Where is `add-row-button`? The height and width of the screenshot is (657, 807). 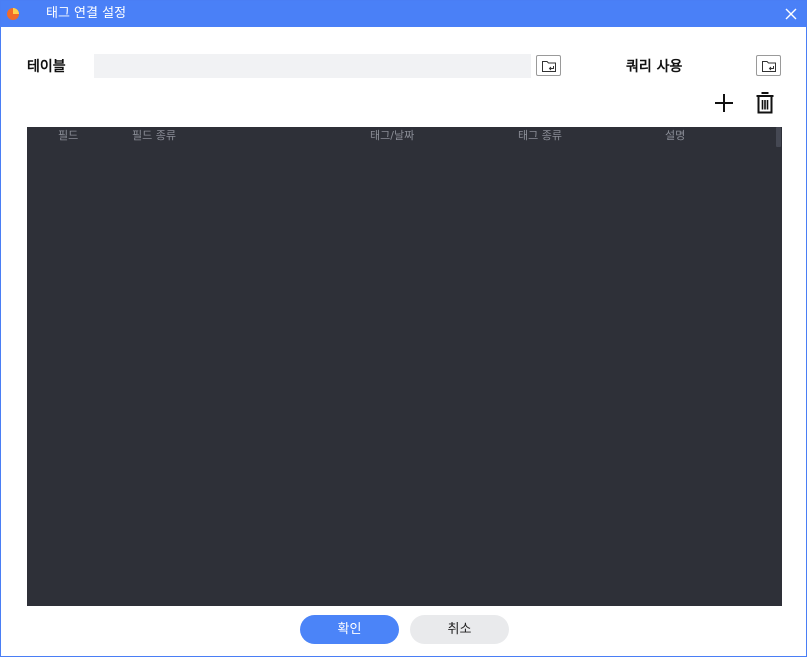 add-row-button is located at coordinates (724, 103).